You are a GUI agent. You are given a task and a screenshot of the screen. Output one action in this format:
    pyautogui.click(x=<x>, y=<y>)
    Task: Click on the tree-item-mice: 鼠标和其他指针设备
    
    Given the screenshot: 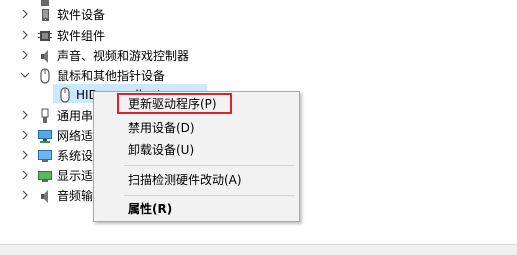 What is the action you would take?
    pyautogui.click(x=150, y=76)
    